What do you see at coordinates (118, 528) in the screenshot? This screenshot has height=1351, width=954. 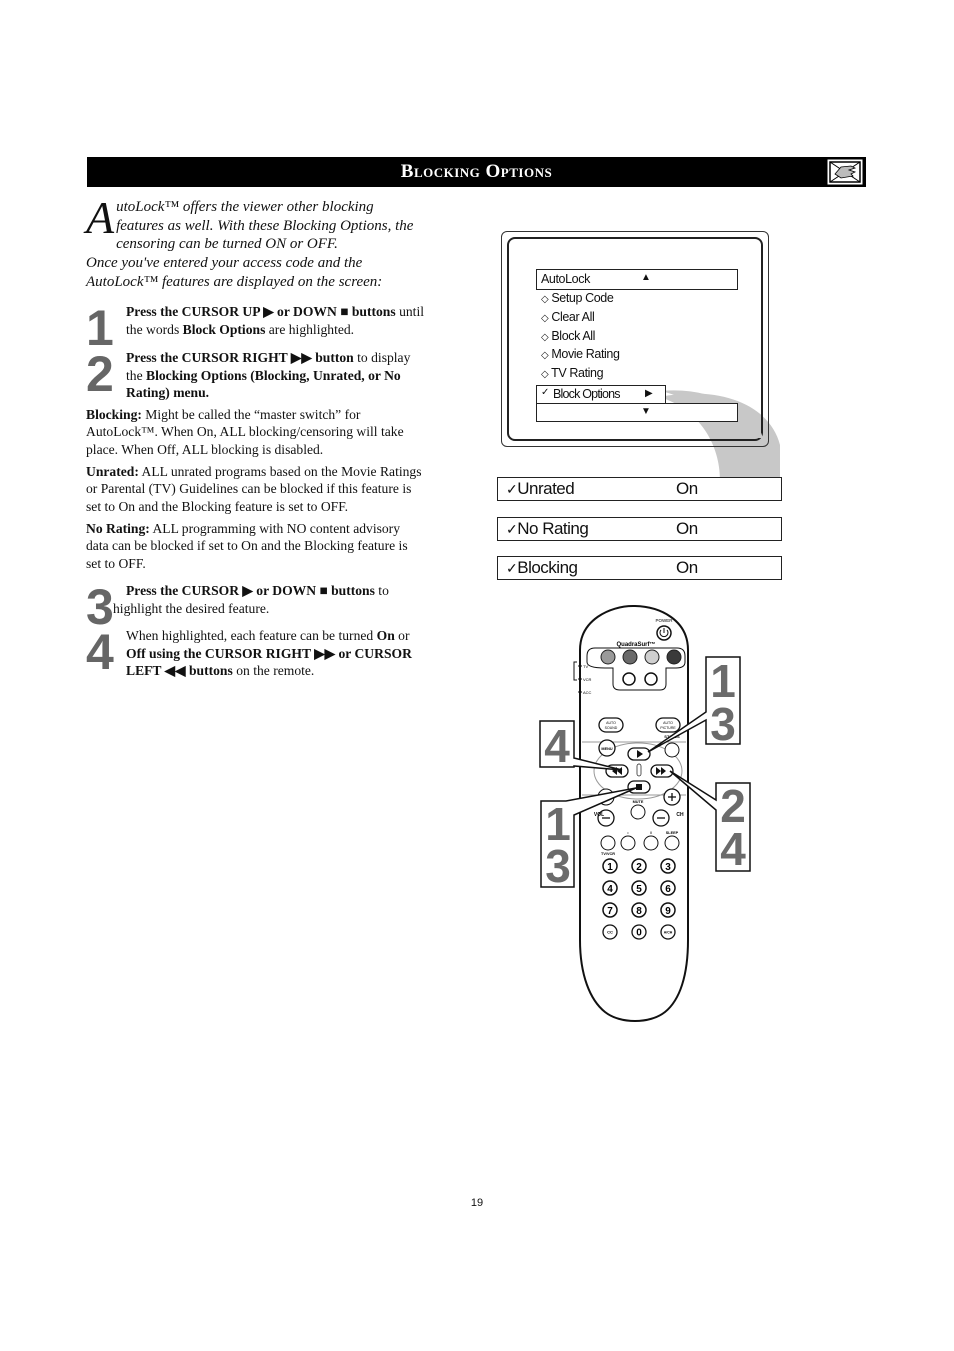 I see `definition-term: No Rating:` at bounding box center [118, 528].